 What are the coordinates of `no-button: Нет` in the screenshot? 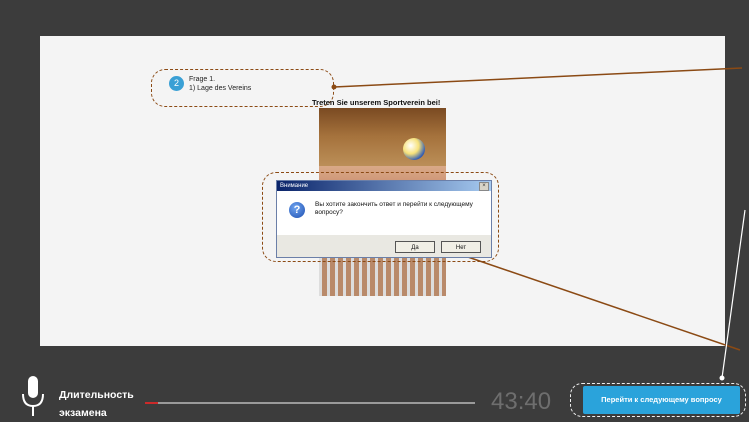 It's located at (461, 247).